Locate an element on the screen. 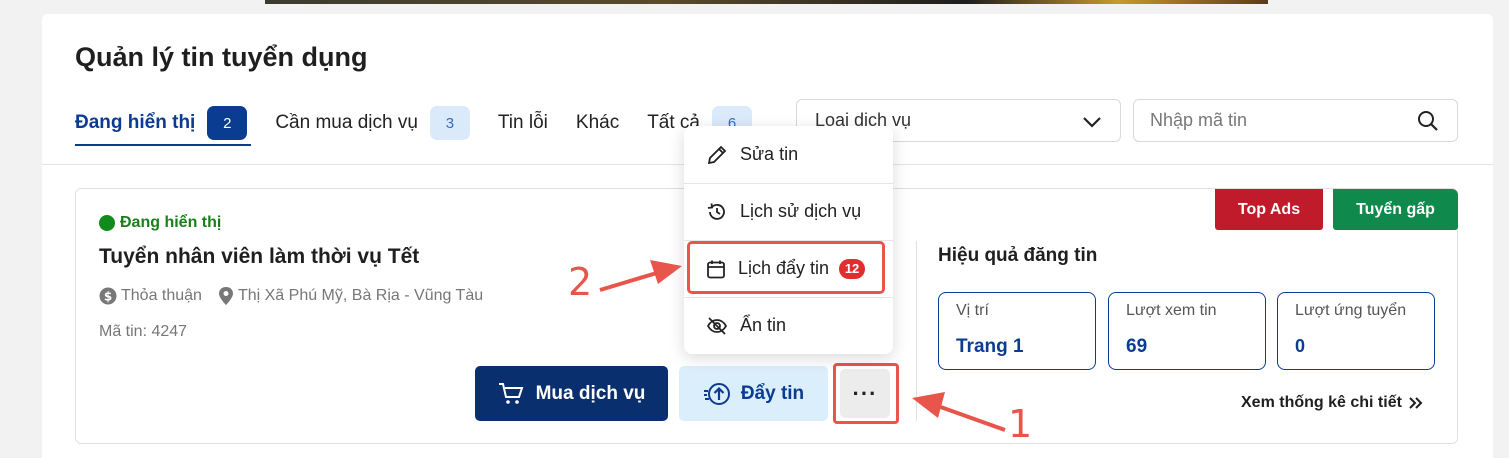 The image size is (1509, 458). annotation-arrows is located at coordinates (802, 346).